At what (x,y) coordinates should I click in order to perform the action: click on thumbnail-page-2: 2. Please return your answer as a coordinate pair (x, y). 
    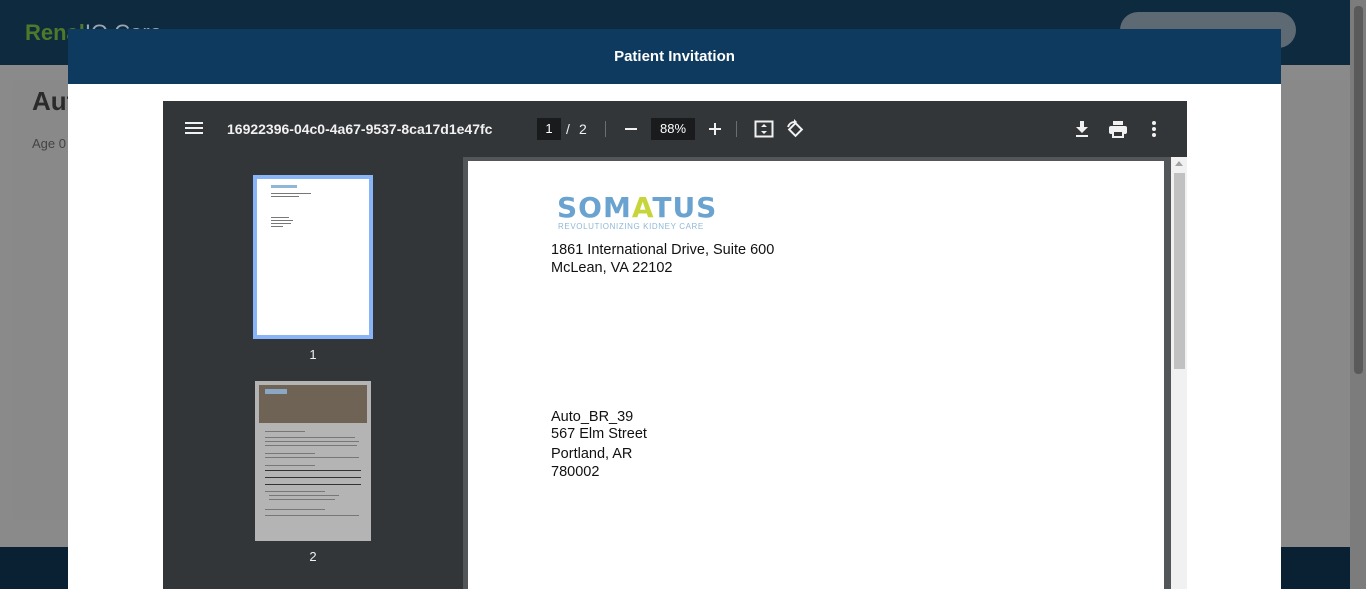
    Looking at the image, I should click on (313, 472).